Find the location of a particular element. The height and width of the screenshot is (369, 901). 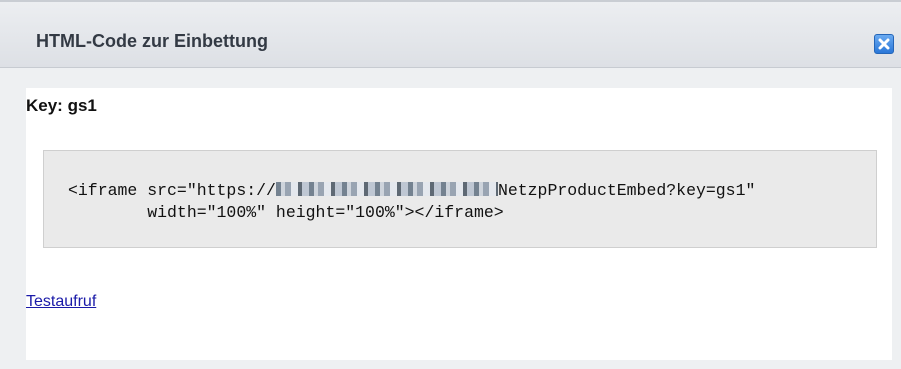

test-link: Testaufruf is located at coordinates (61, 302).